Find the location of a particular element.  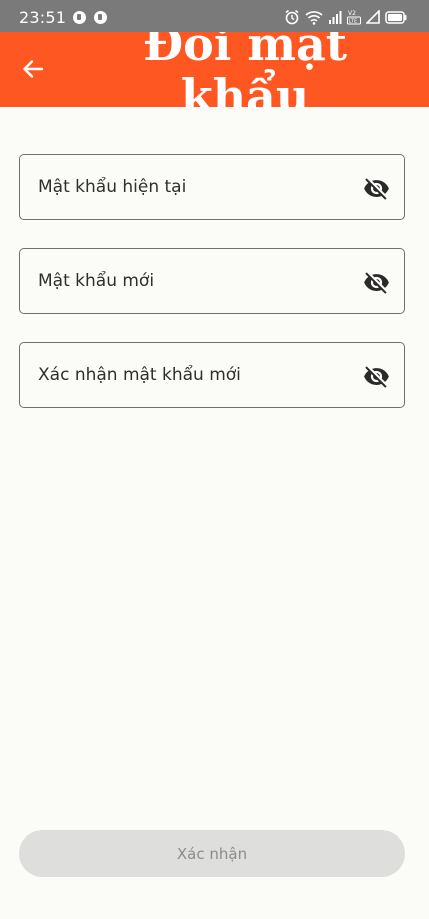

lte-label: LTE is located at coordinates (353, 22).